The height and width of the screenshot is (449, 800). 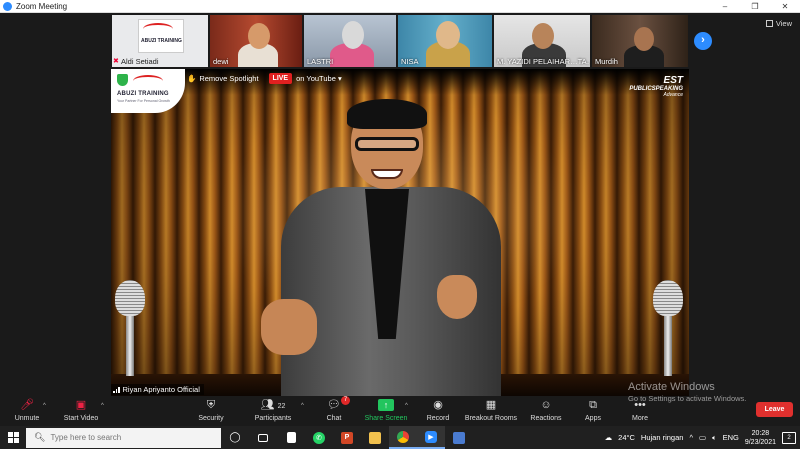 What do you see at coordinates (438, 405) in the screenshot?
I see `record-icon: ◉` at bounding box center [438, 405].